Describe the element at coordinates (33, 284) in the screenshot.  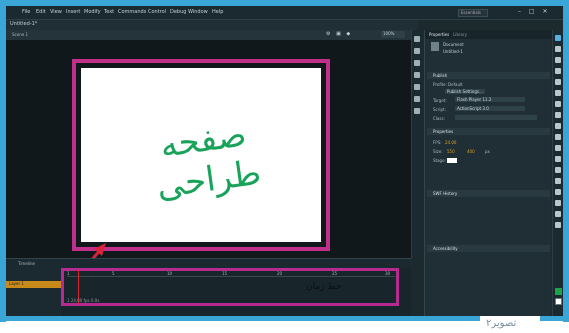
I see `layer-row: Layer 1` at that location.